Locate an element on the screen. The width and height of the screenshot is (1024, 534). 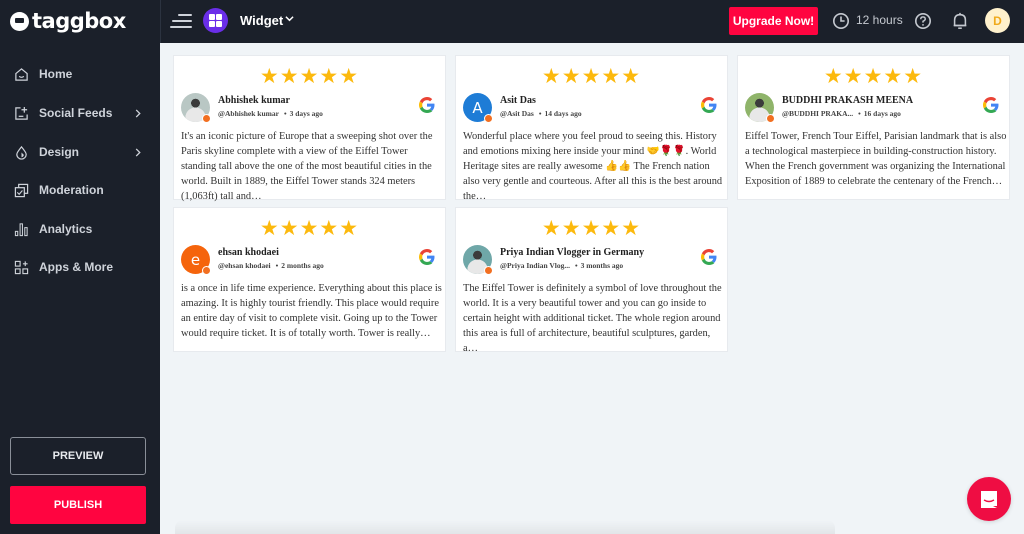
taggbox-logo: taggbox is located at coordinates (68, 21).